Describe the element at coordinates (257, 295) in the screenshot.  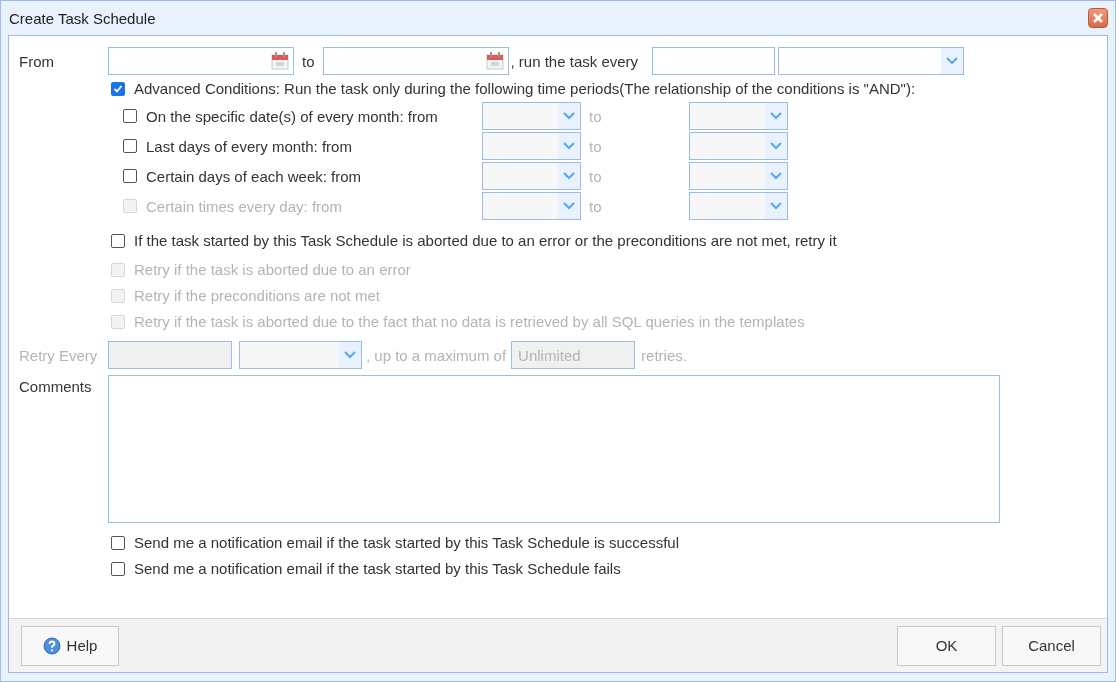
I see `checkbox-label: Retry if the preconditions are not met` at that location.